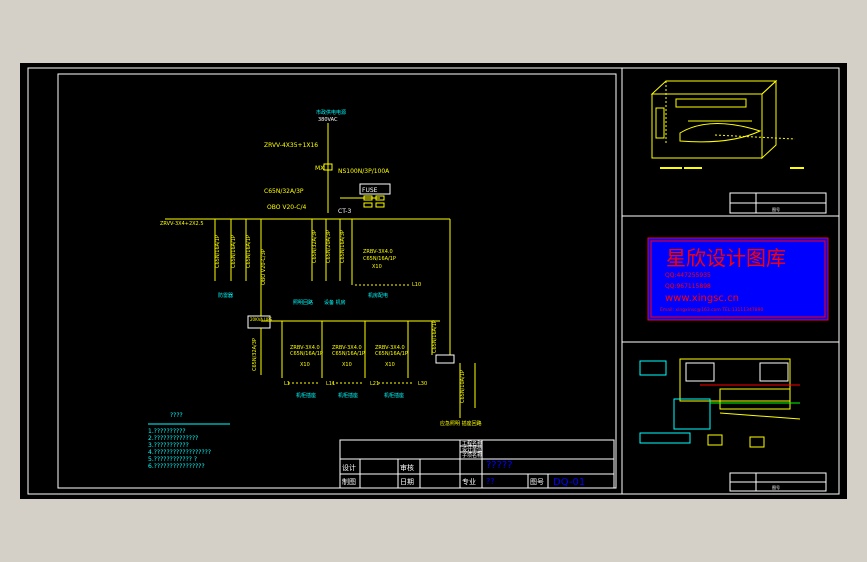 The height and width of the screenshot is (562, 867). Describe the element at coordinates (711, 310) in the screenshot. I see `watermark-email: Email: xingxinsc@163.com TEL:13111347890` at that location.